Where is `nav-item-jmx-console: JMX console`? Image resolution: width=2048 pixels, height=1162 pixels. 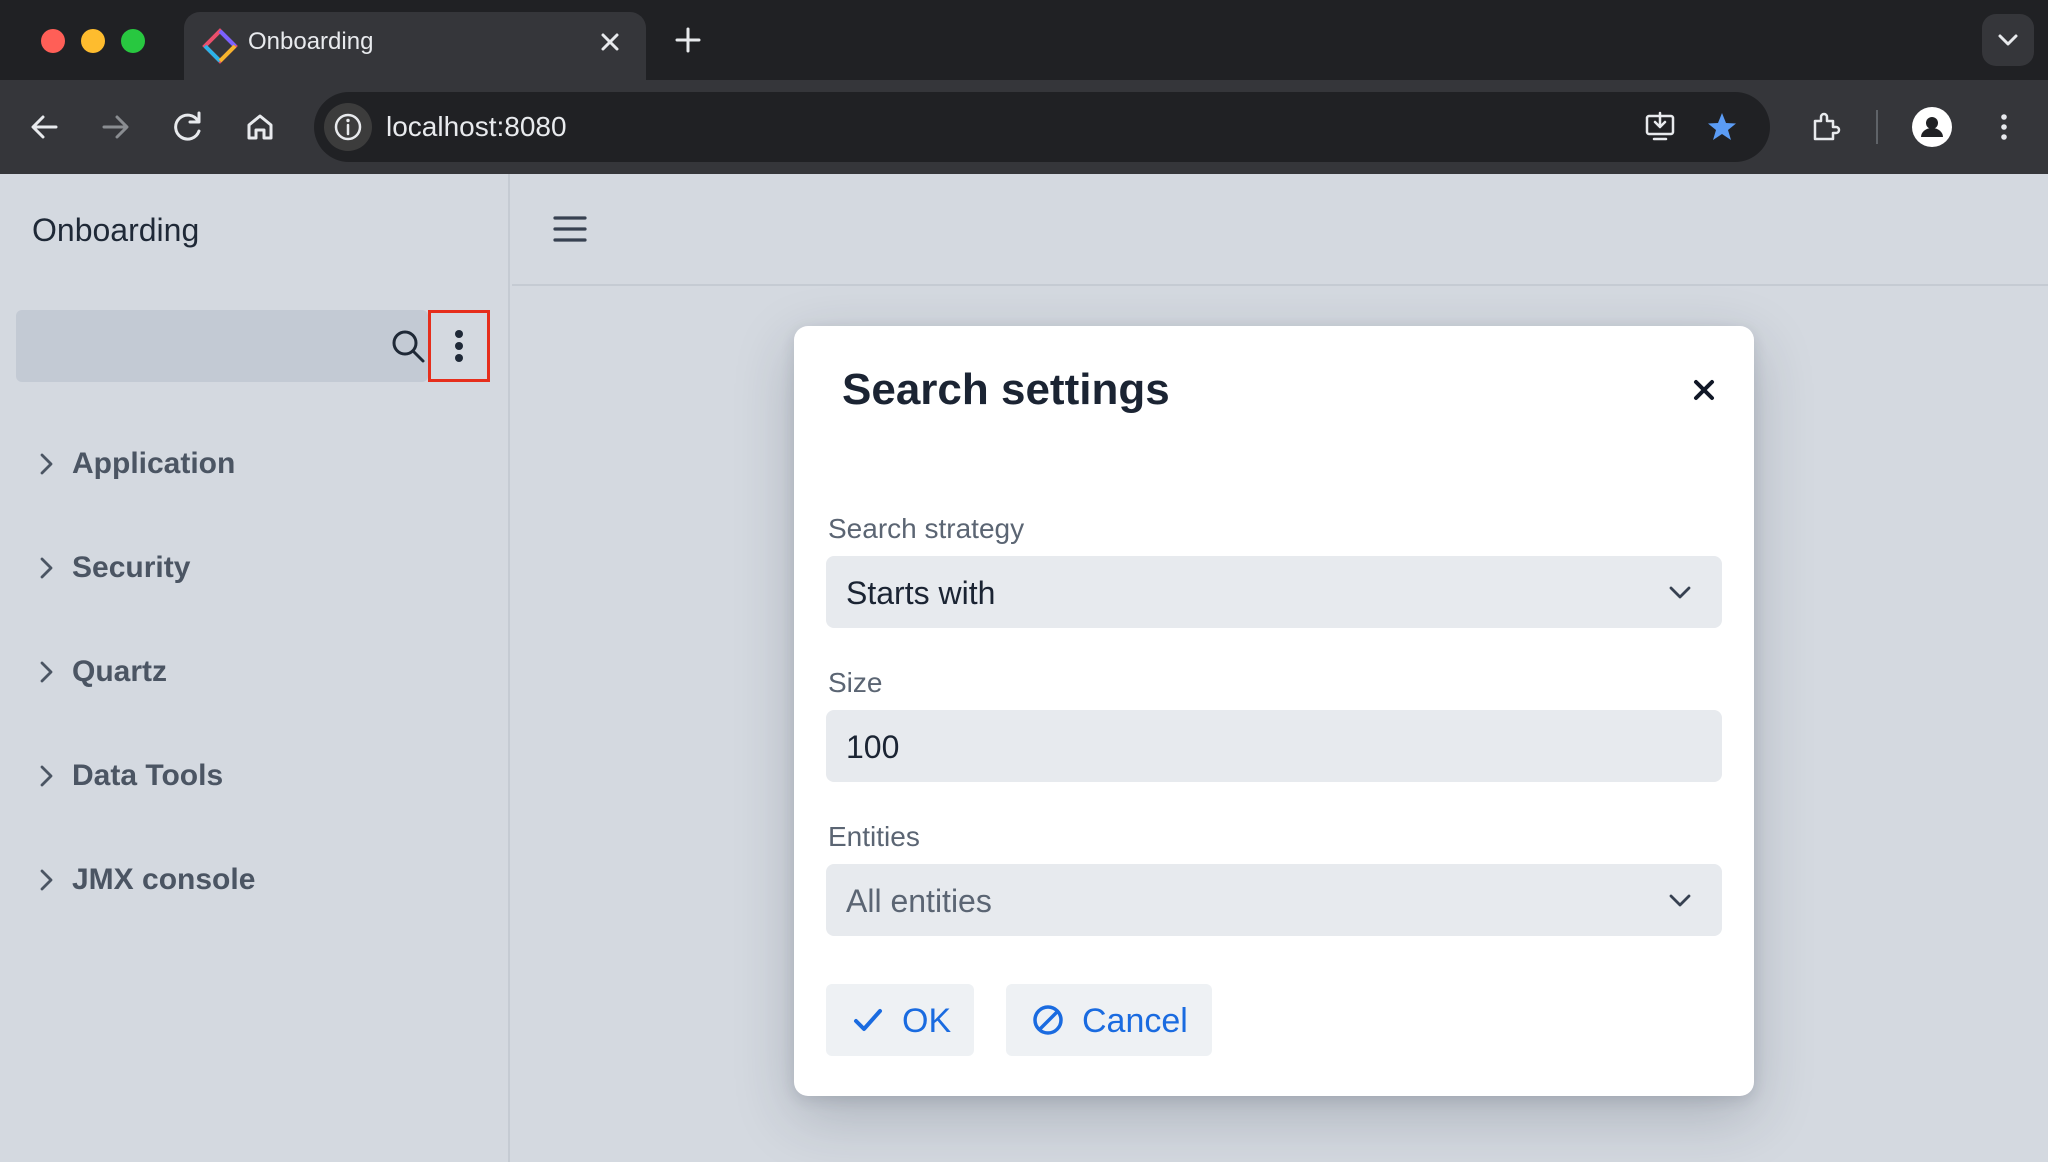 nav-item-jmx-console: JMX console is located at coordinates (262, 880).